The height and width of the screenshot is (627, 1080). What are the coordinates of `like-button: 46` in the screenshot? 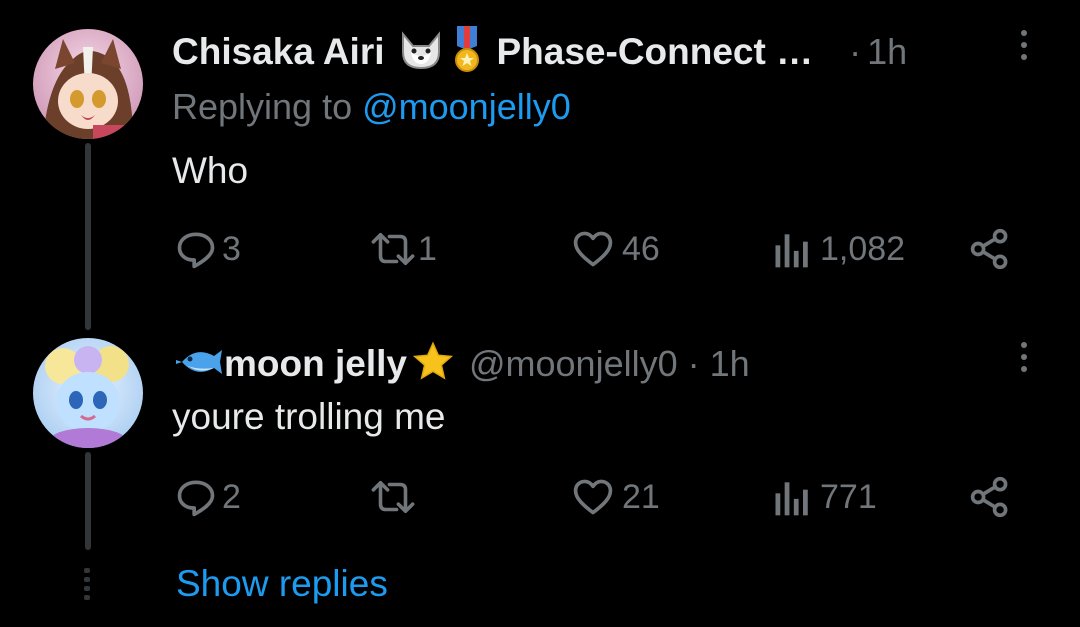 It's located at (615, 249).